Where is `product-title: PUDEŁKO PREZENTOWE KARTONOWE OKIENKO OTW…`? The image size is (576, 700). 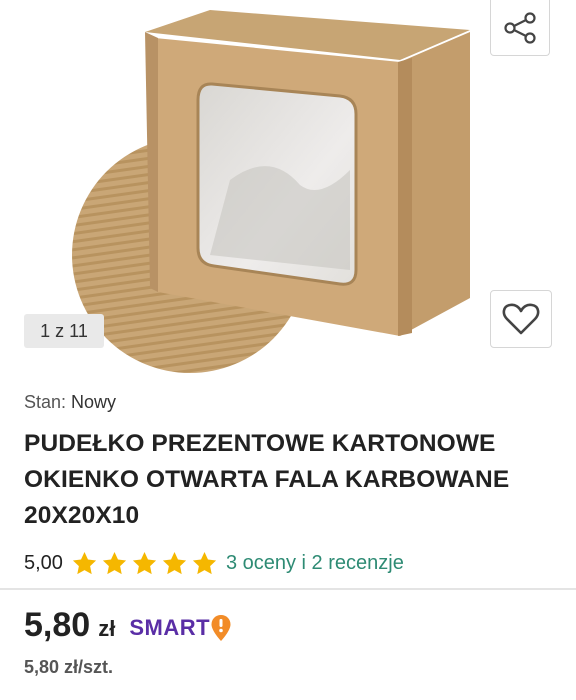 product-title: PUDEŁKO PREZENTOWE KARTONOWE OKIENKO OTW… is located at coordinates (267, 479).